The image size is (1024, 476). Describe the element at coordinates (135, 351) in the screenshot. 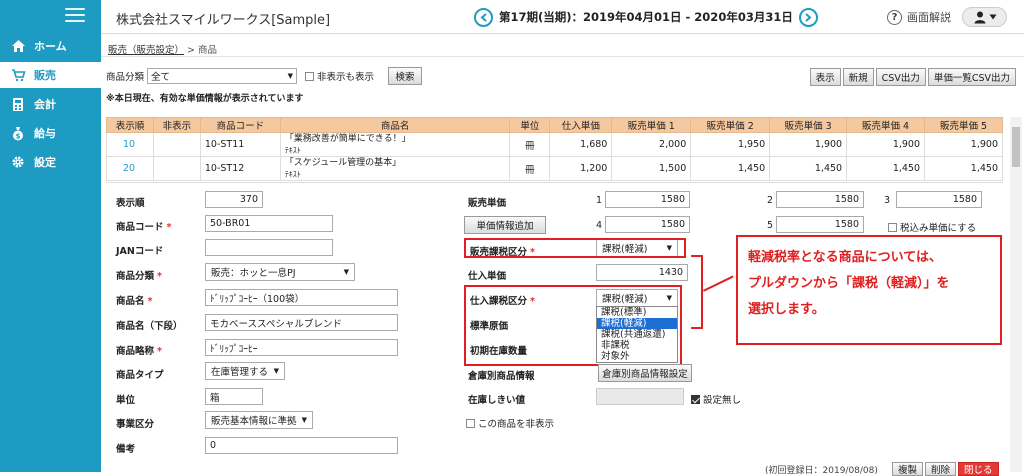

I see `short-name-label-text: 商品略称` at that location.